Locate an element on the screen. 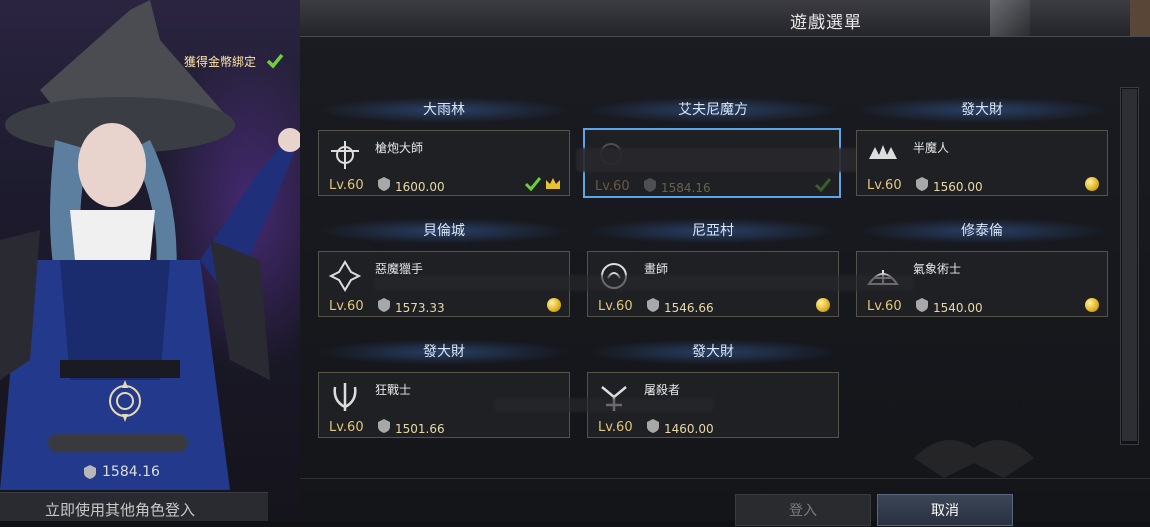 The height and width of the screenshot is (527, 1150). class-name: 屠殺者 is located at coordinates (662, 390).